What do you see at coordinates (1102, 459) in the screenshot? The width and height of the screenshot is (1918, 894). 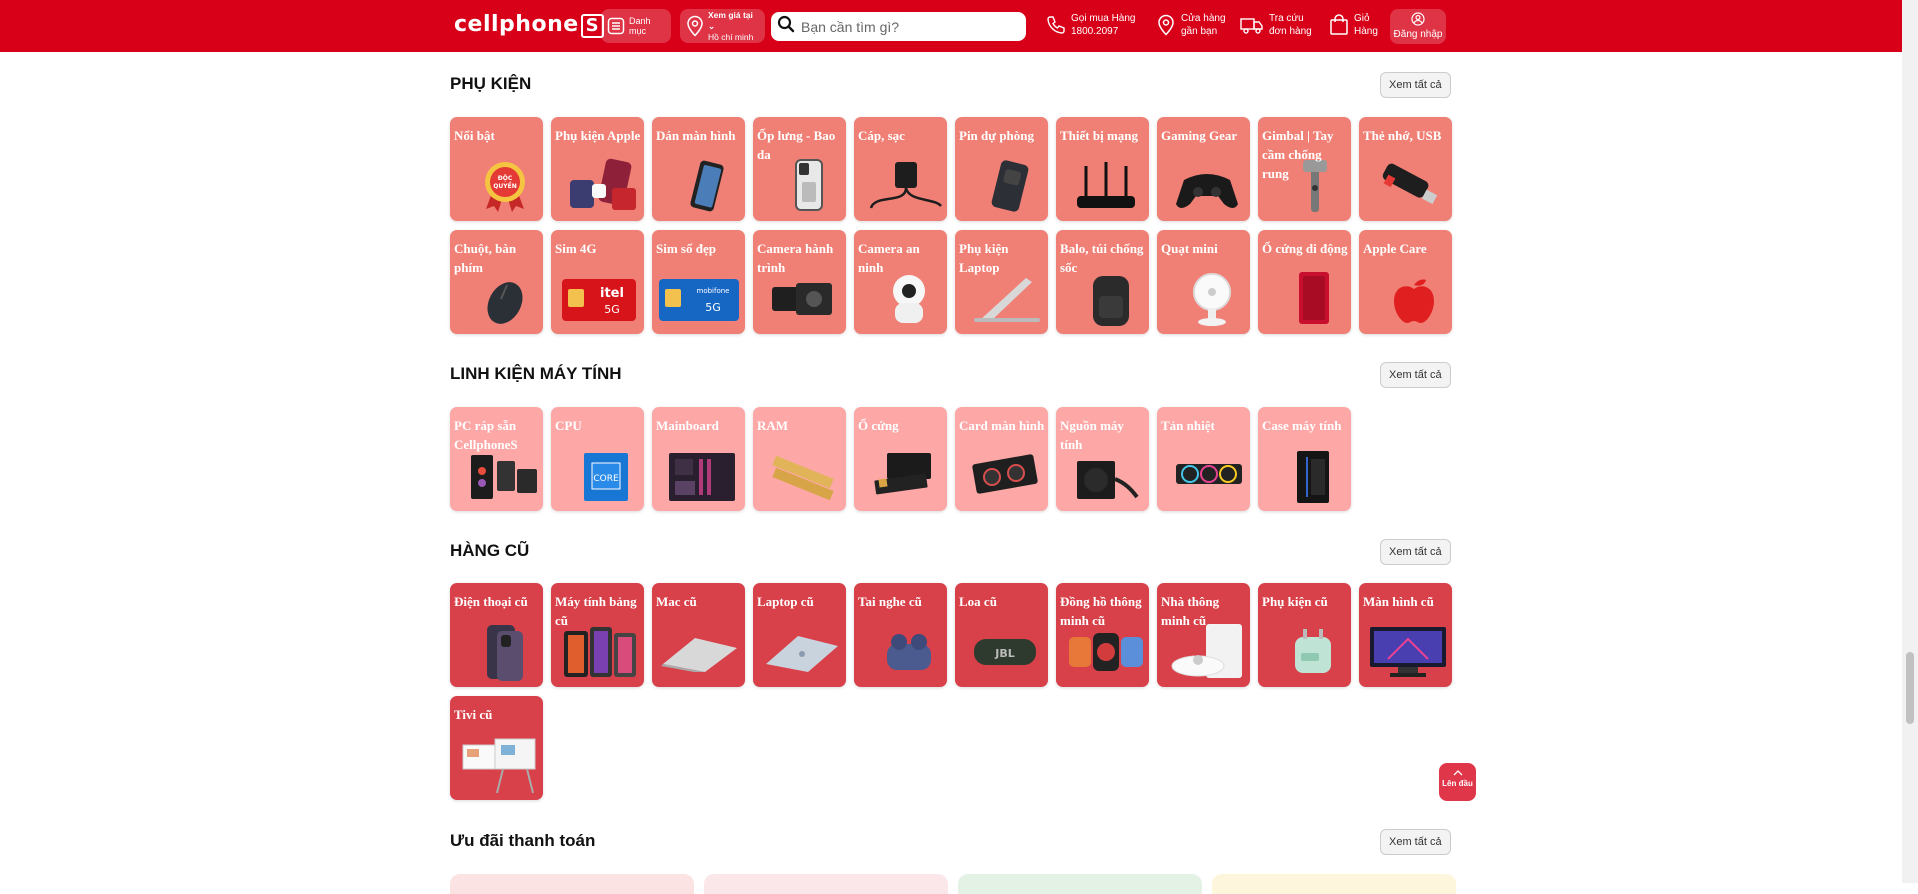 I see `category-tile: Nguồn máy tính` at bounding box center [1102, 459].